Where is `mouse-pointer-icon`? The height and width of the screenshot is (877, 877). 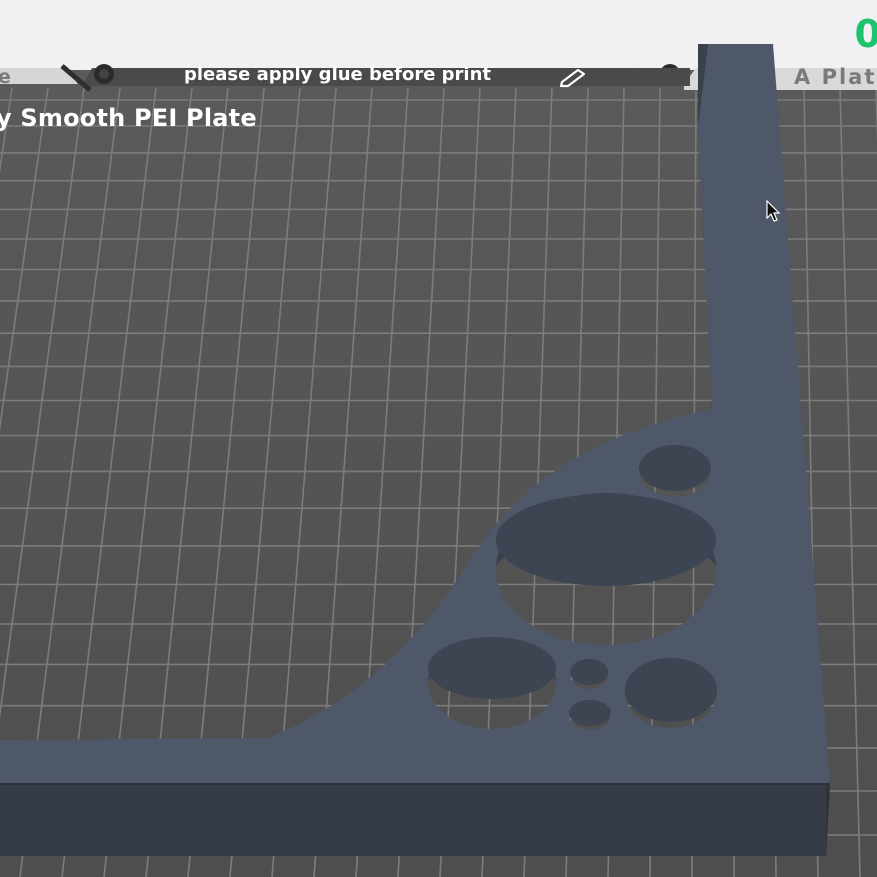
mouse-pointer-icon is located at coordinates (773, 211).